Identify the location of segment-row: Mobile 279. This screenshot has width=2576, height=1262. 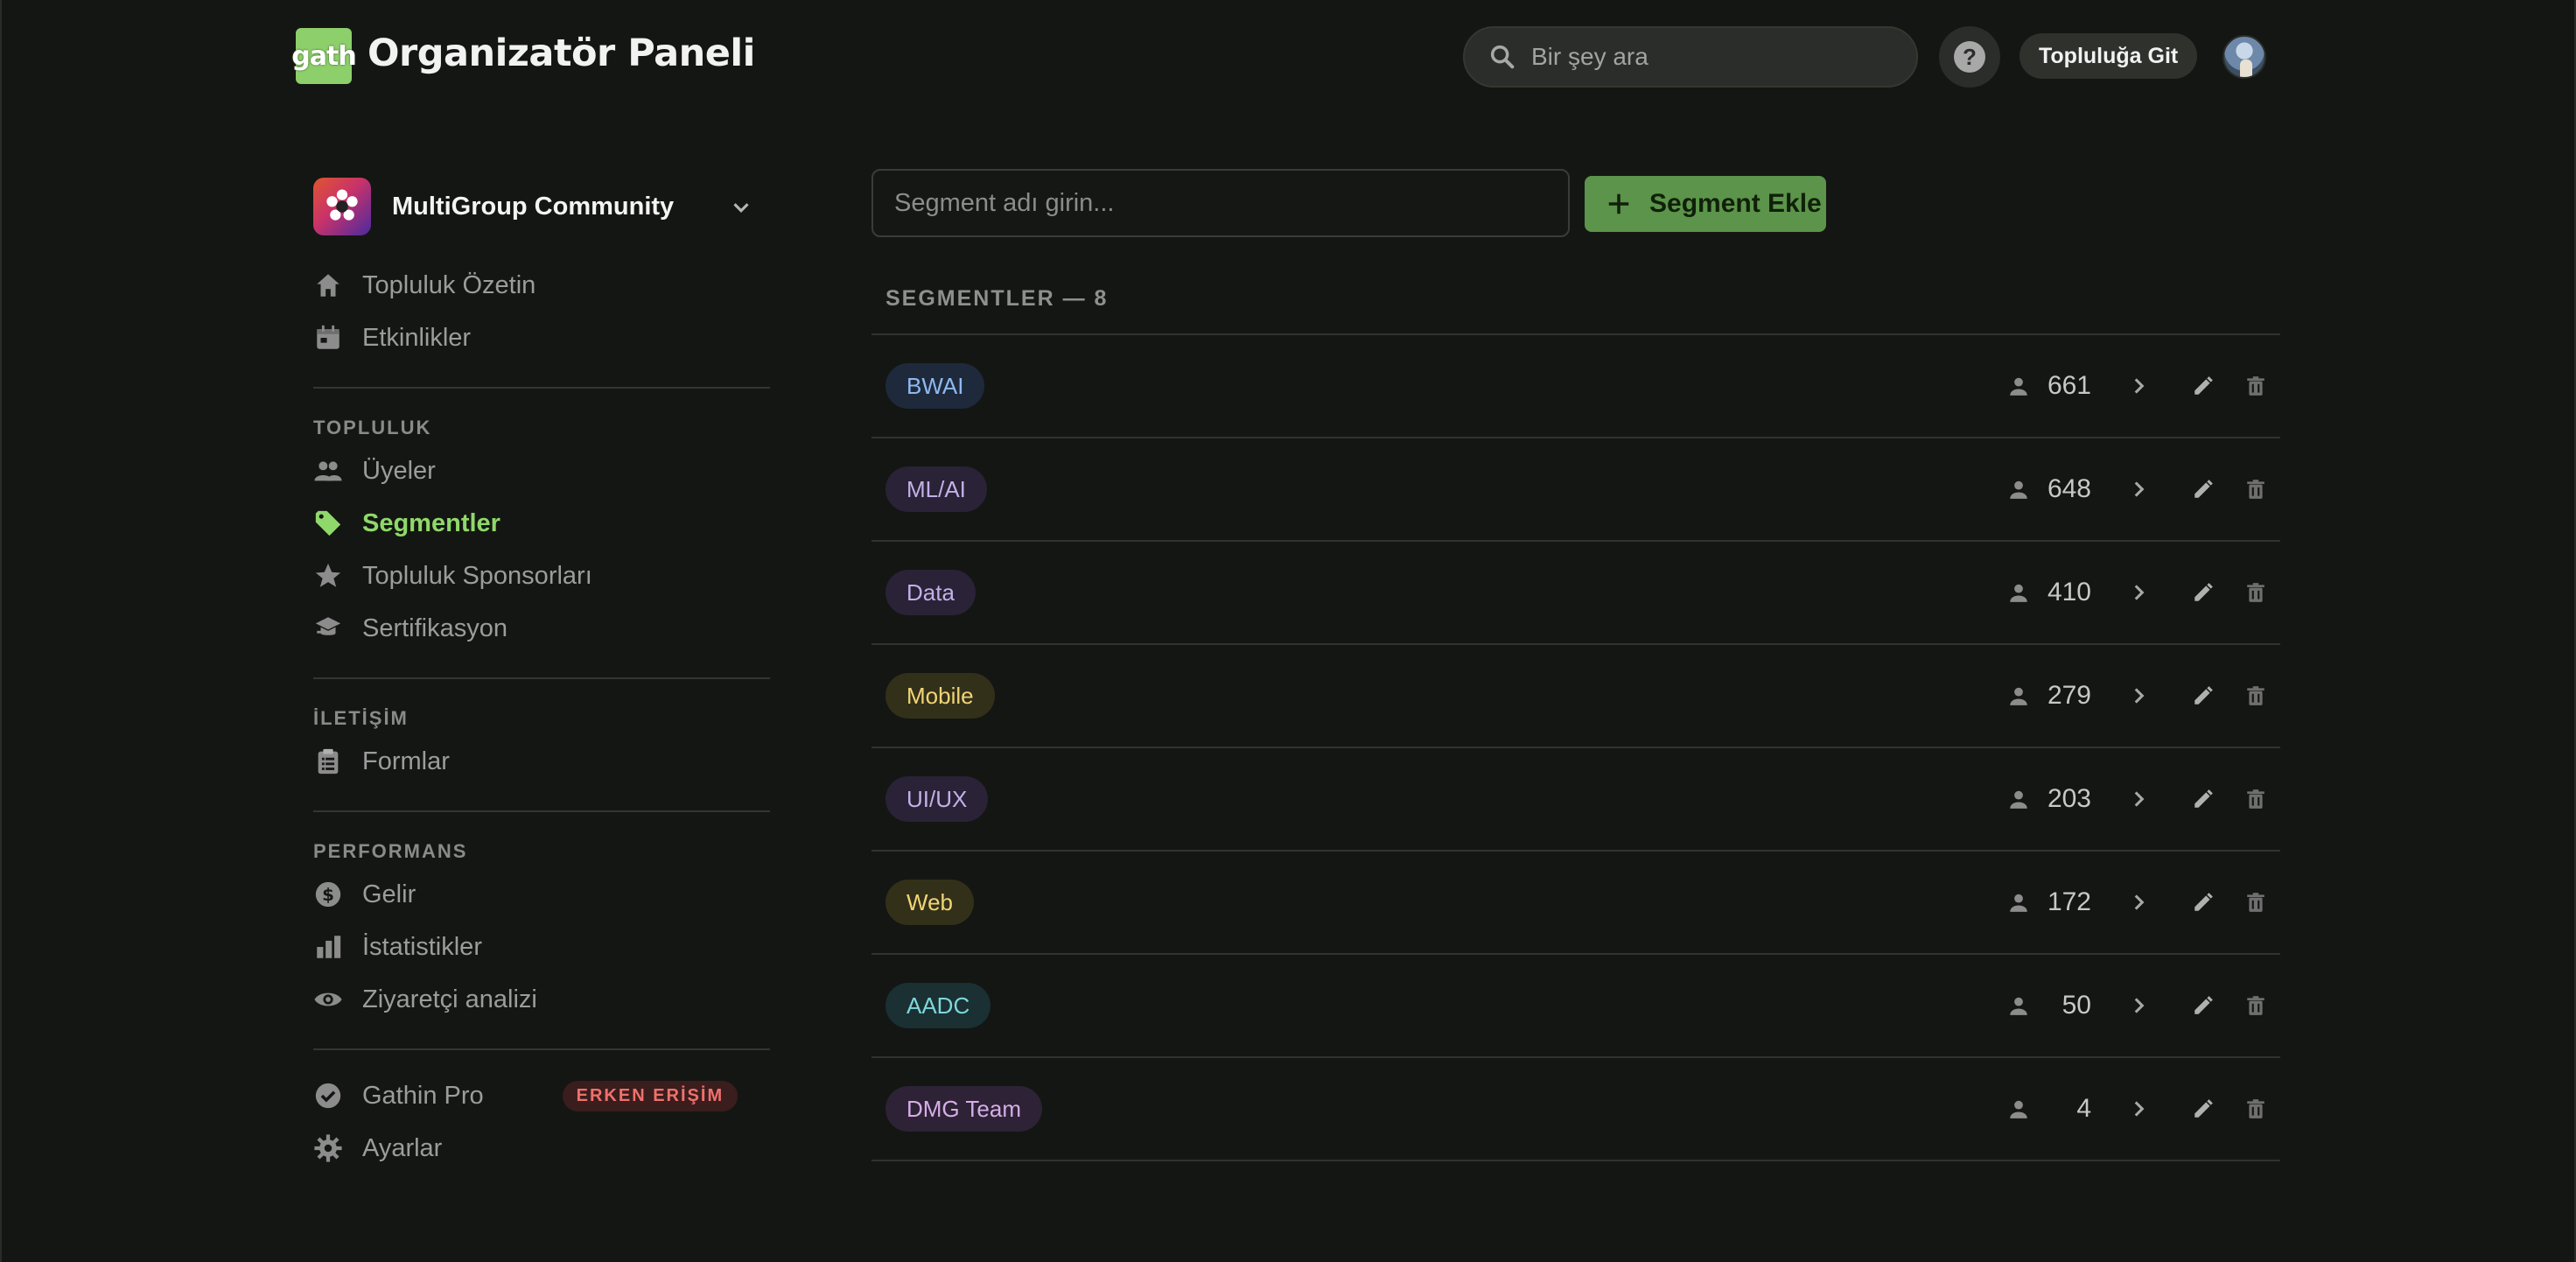
(1576, 696).